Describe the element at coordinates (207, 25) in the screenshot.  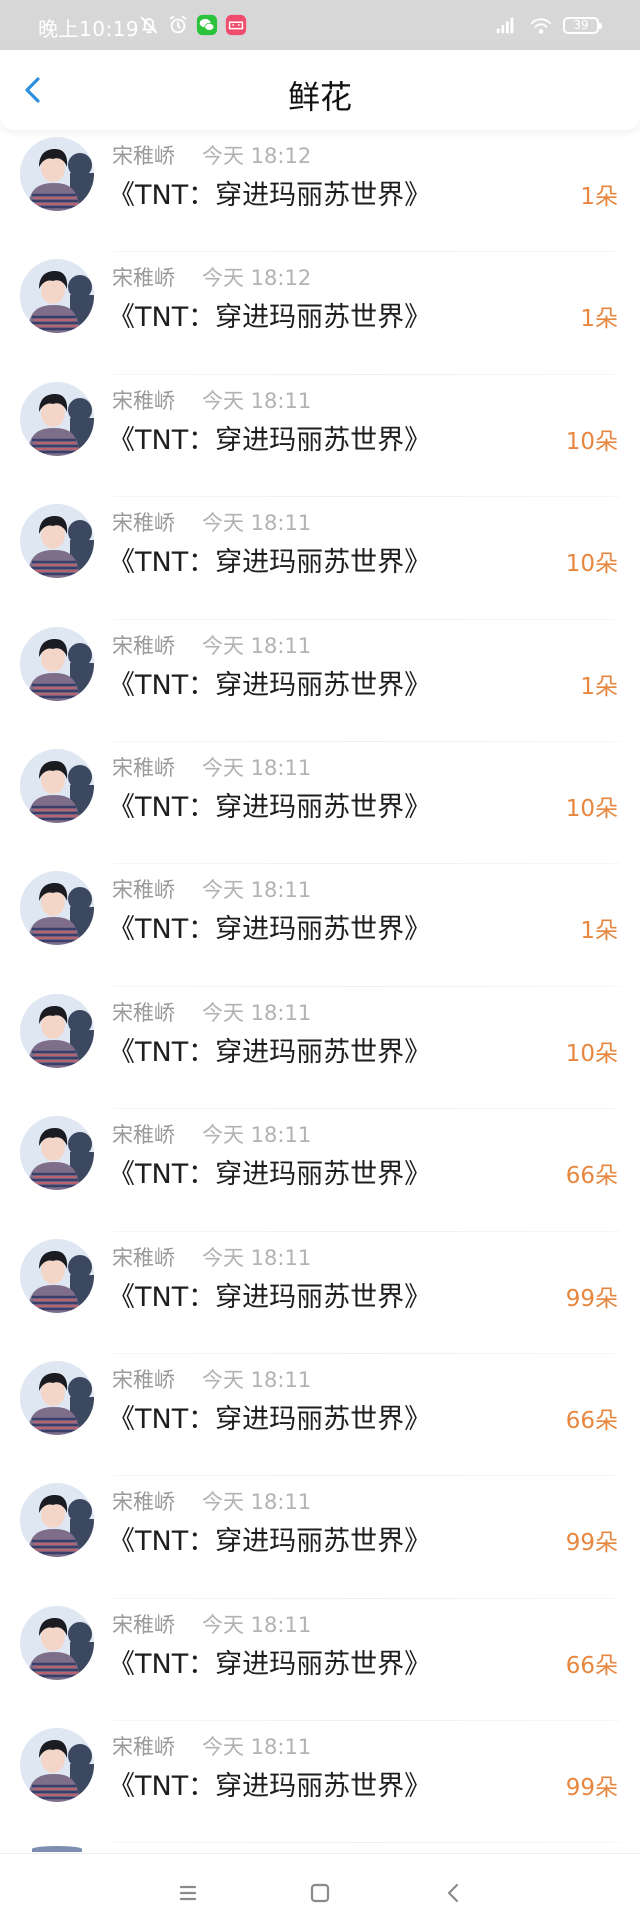
I see `wechat-icon` at that location.